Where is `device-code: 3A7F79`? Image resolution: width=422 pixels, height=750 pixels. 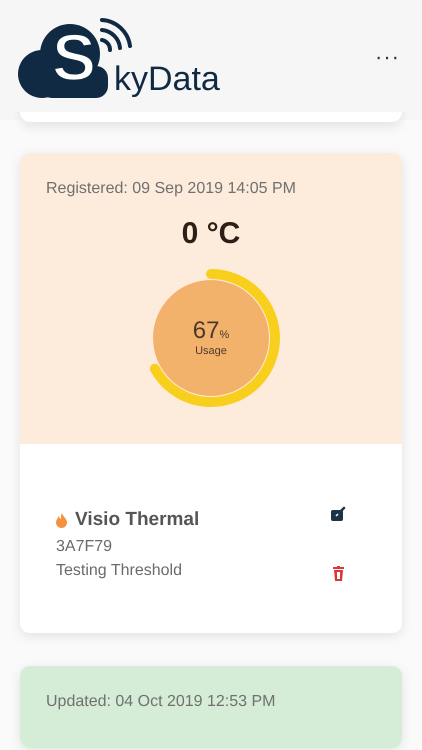 device-code: 3A7F79 is located at coordinates (85, 546).